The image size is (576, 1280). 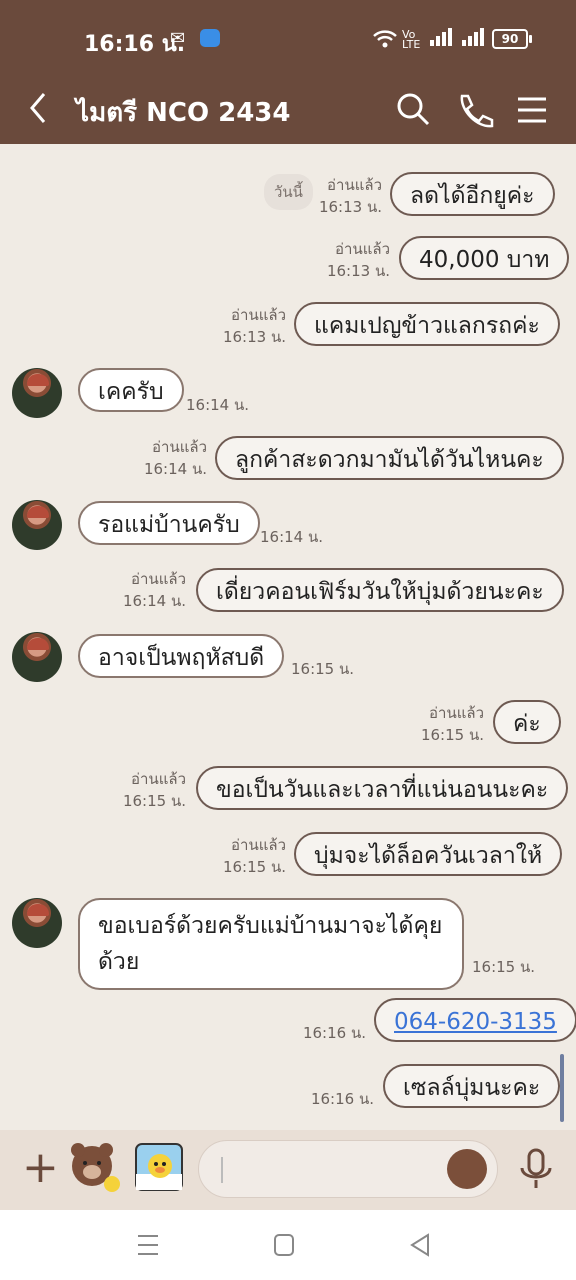 I want to click on plus-icon: +, so click(x=40, y=1168).